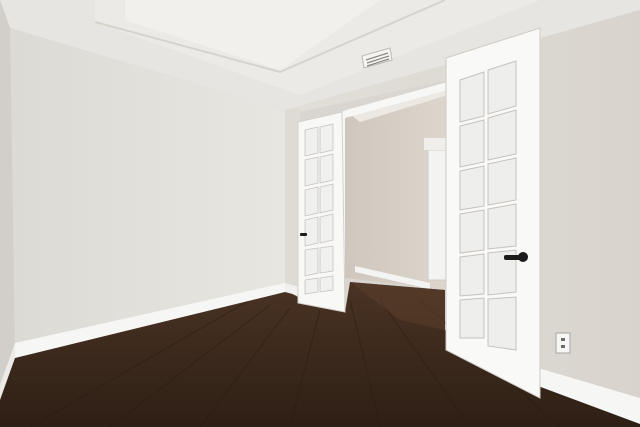 The height and width of the screenshot is (427, 640). I want to click on french-door-right, so click(493, 213).